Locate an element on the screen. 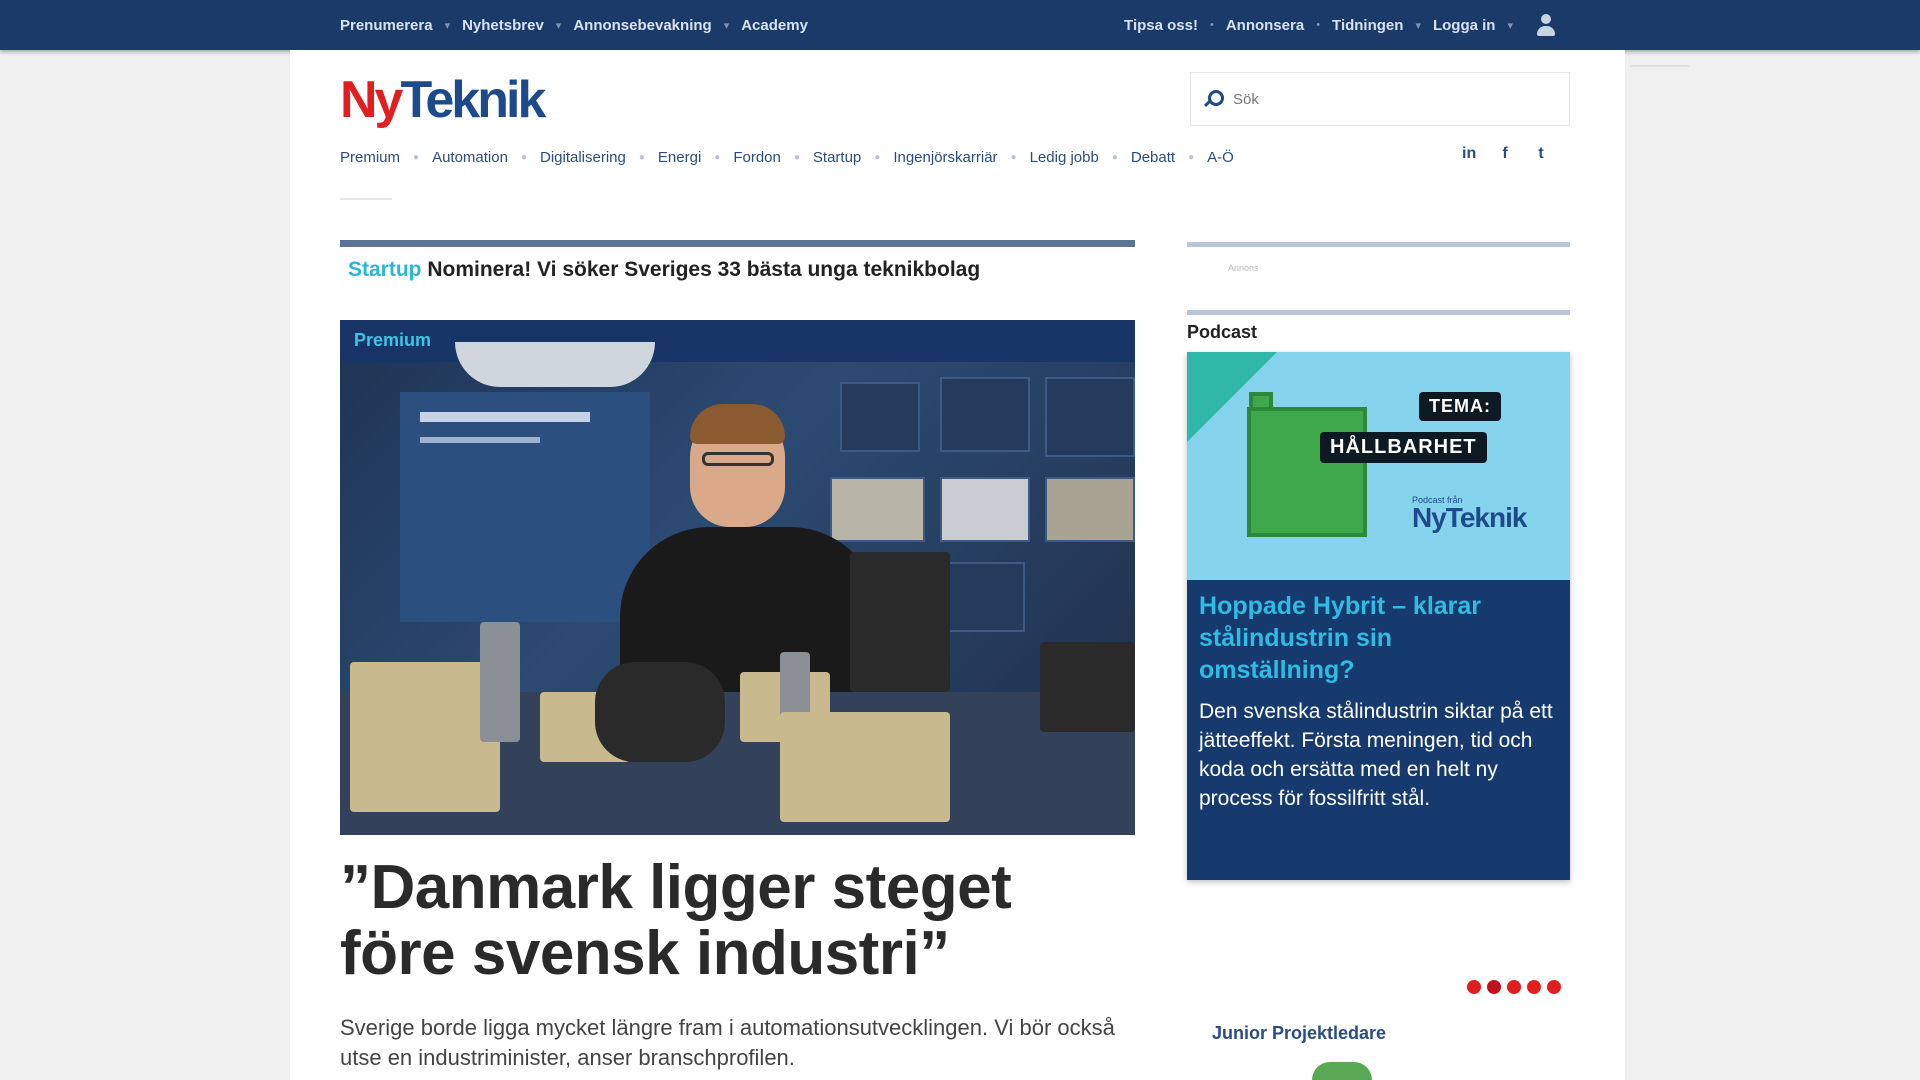 The height and width of the screenshot is (1080, 1920). factory-icon is located at coordinates (1307, 472).